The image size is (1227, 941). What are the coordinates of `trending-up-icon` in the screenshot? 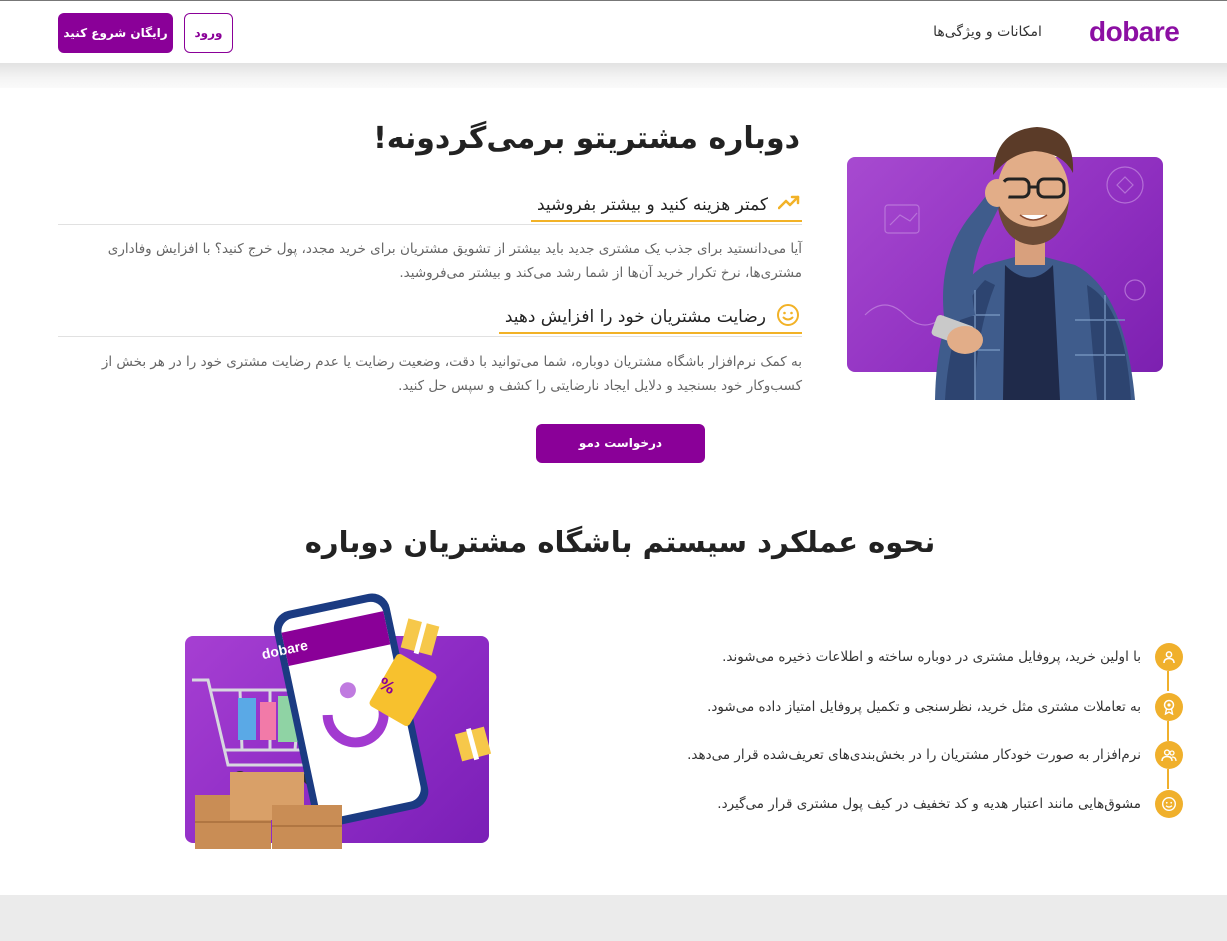 It's located at (788, 205).